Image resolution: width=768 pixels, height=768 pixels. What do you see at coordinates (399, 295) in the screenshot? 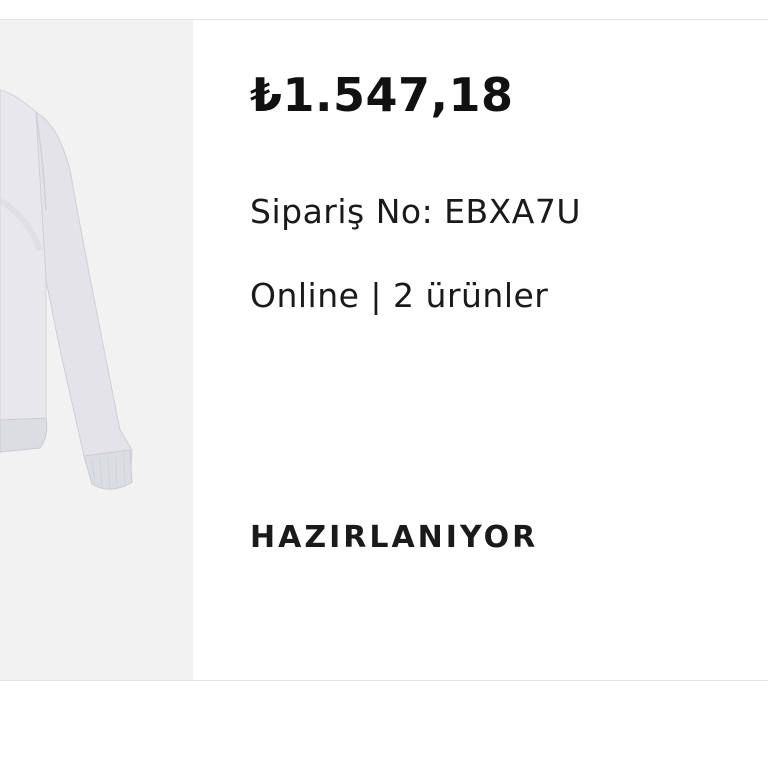
I see `order-channel-item-count: Online | 2 ürünler` at bounding box center [399, 295].